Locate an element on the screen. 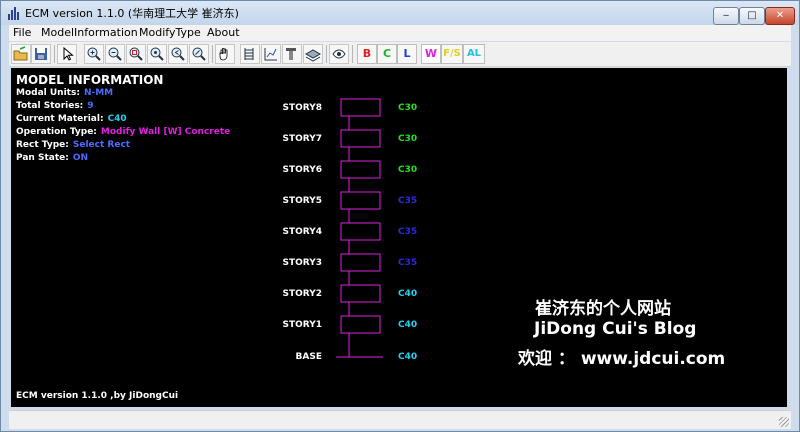 The width and height of the screenshot is (800, 432). minimize-button: ‒ is located at coordinates (726, 16).